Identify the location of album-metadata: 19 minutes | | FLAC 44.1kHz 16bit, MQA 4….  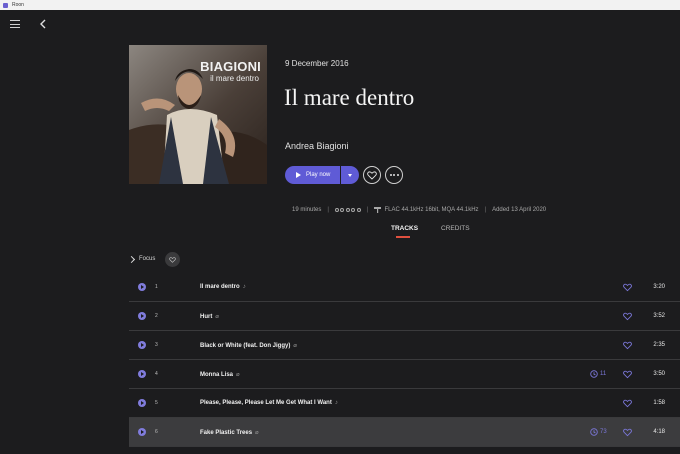
(419, 210).